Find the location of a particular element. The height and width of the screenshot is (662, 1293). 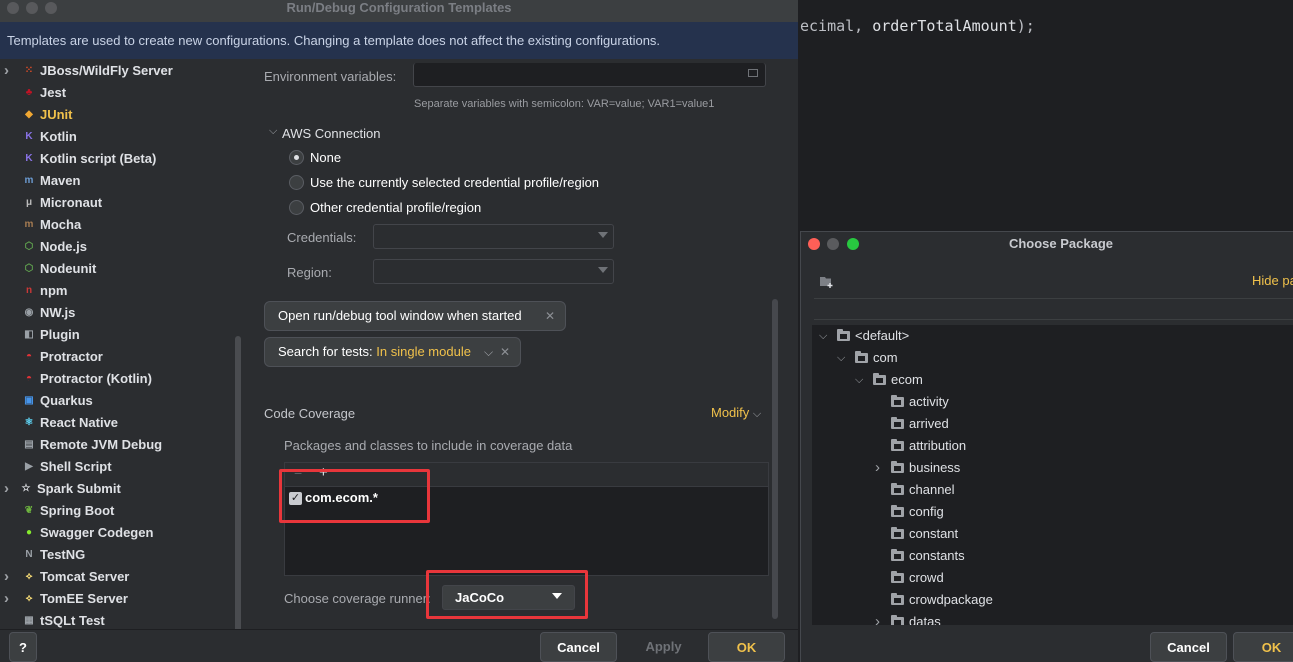

tree-item: ⌵ ecom is located at coordinates (1052, 380).